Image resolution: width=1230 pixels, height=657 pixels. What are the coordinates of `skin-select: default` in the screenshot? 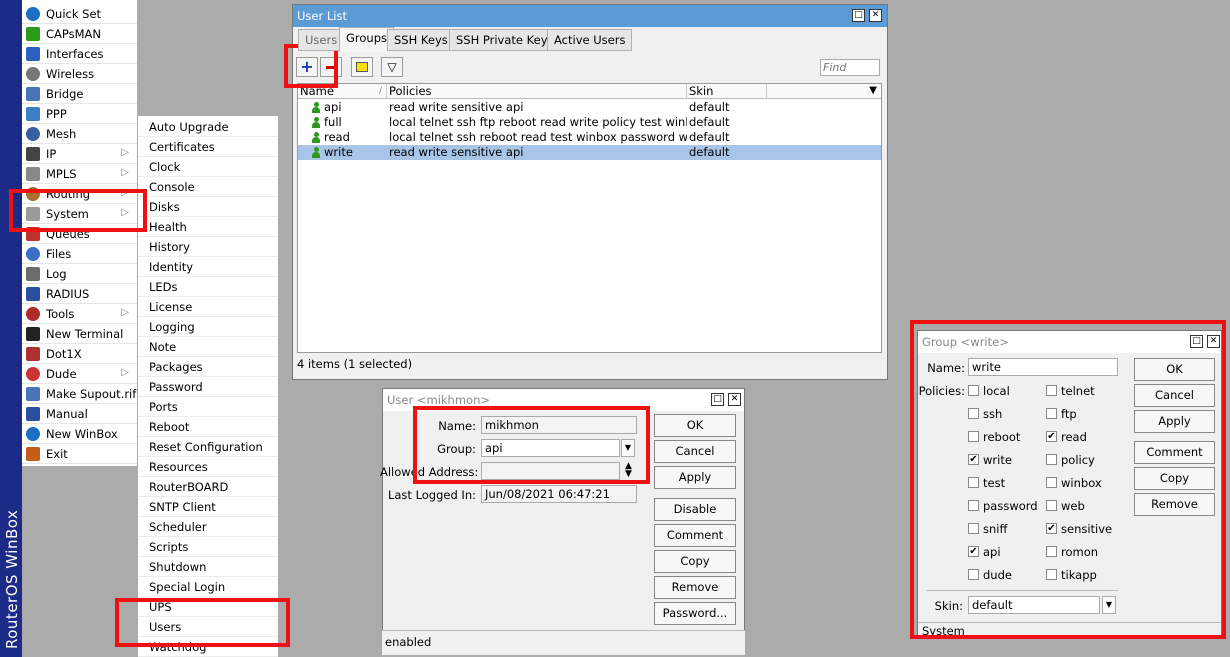 It's located at (1034, 605).